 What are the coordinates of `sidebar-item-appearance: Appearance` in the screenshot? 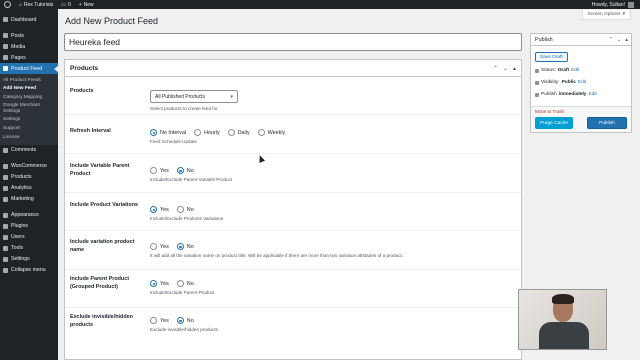 It's located at (29, 215).